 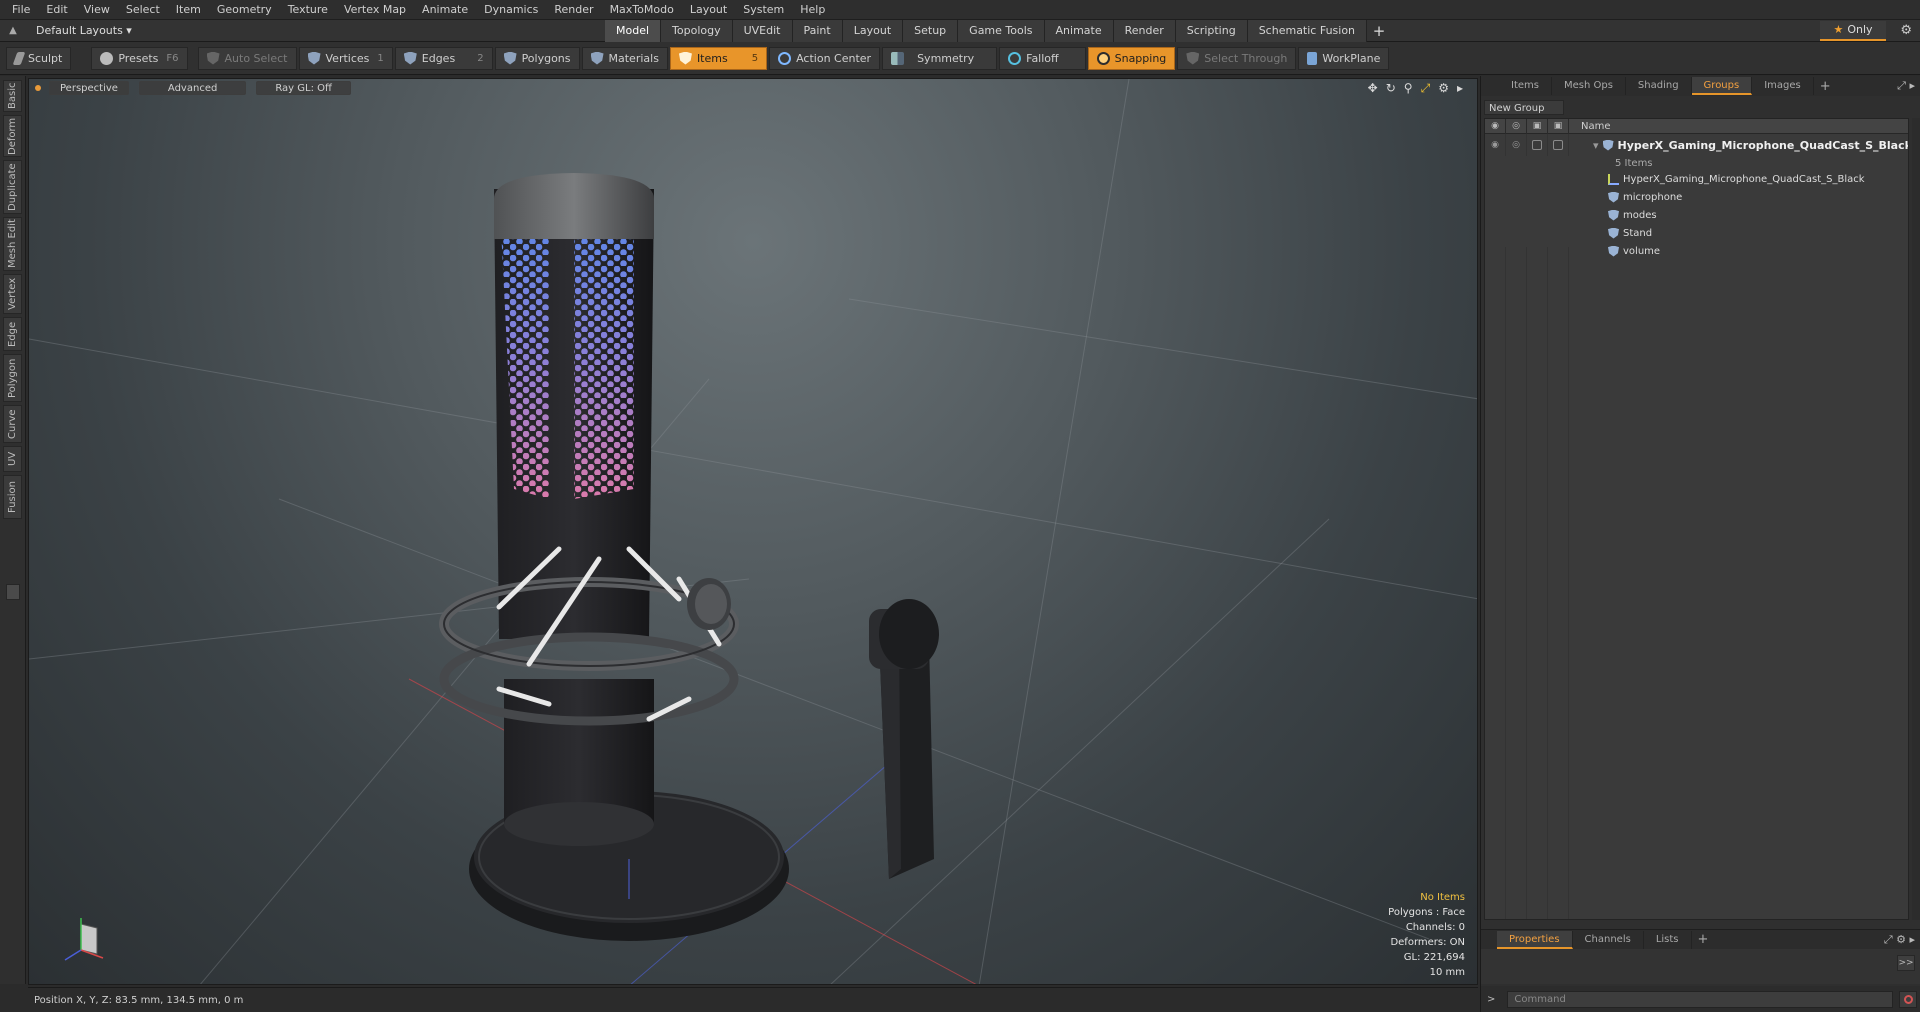 I want to click on tab-layout: Layout, so click(x=873, y=31).